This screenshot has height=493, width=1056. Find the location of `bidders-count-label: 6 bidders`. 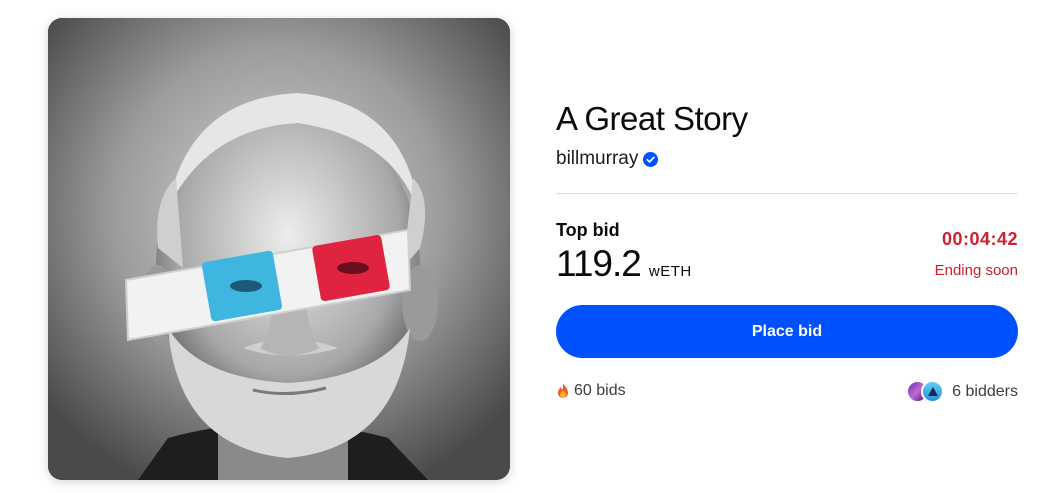

bidders-count-label: 6 bidders is located at coordinates (985, 391).